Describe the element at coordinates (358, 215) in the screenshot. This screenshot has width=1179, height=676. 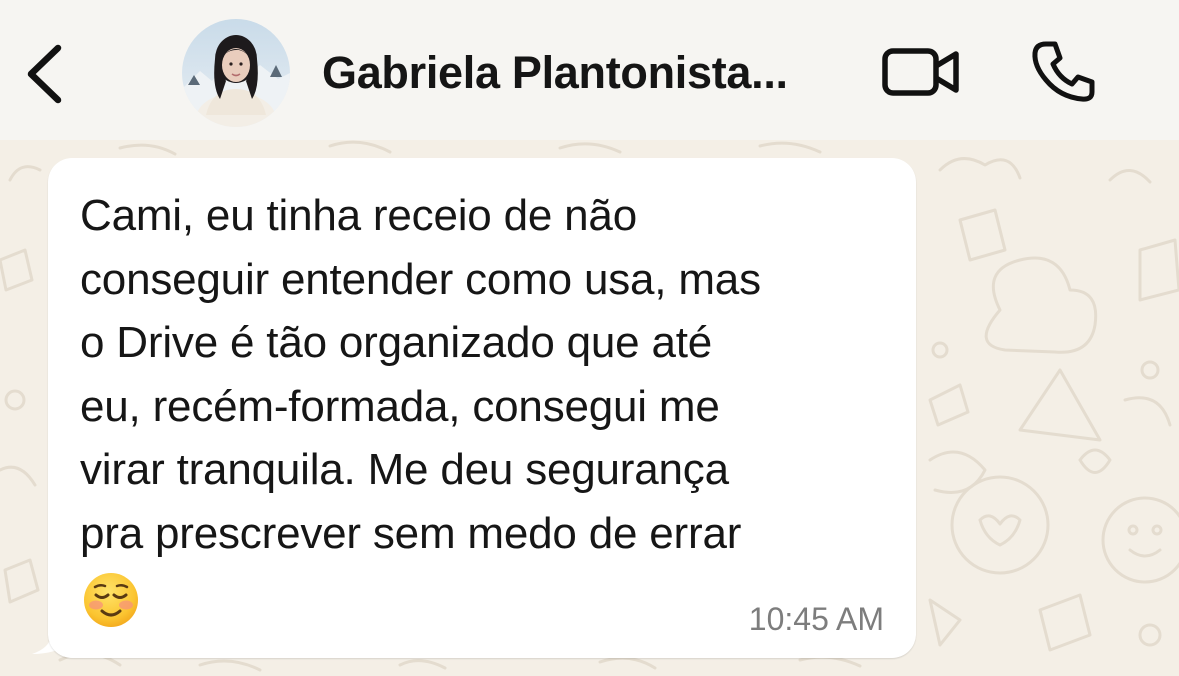
I see `message-line: Cami, eu tinha receio de não` at that location.